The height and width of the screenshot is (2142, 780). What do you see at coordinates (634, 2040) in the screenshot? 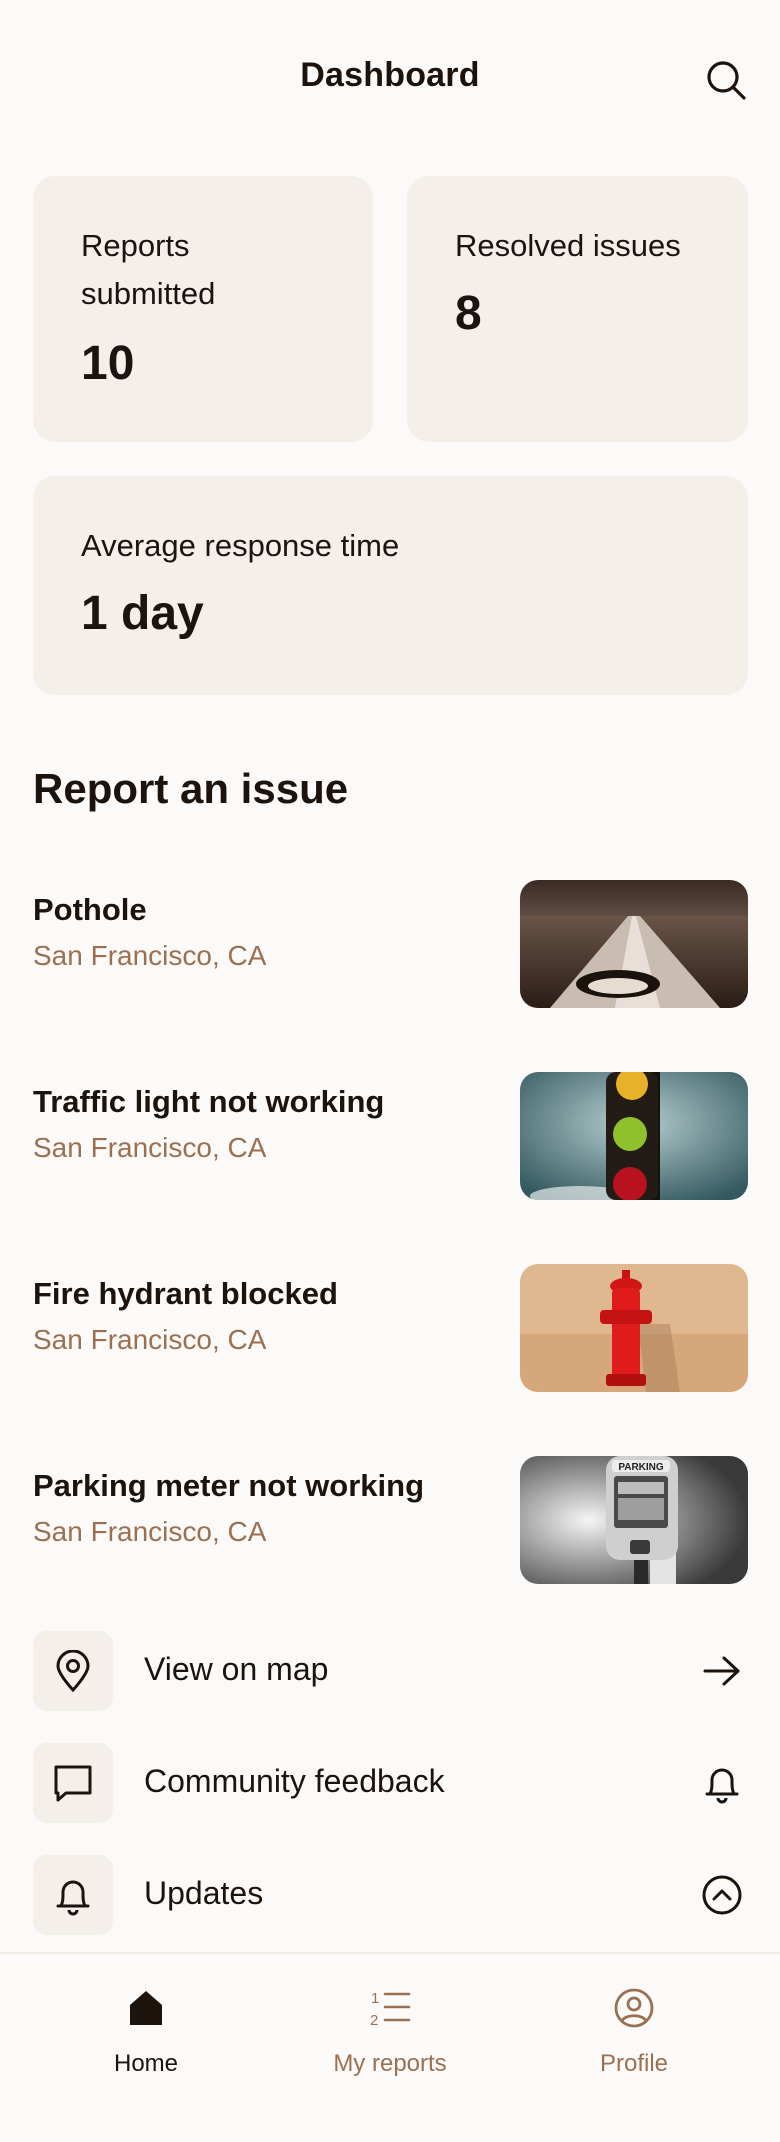
I see `nav-item-profile: Profile` at bounding box center [634, 2040].